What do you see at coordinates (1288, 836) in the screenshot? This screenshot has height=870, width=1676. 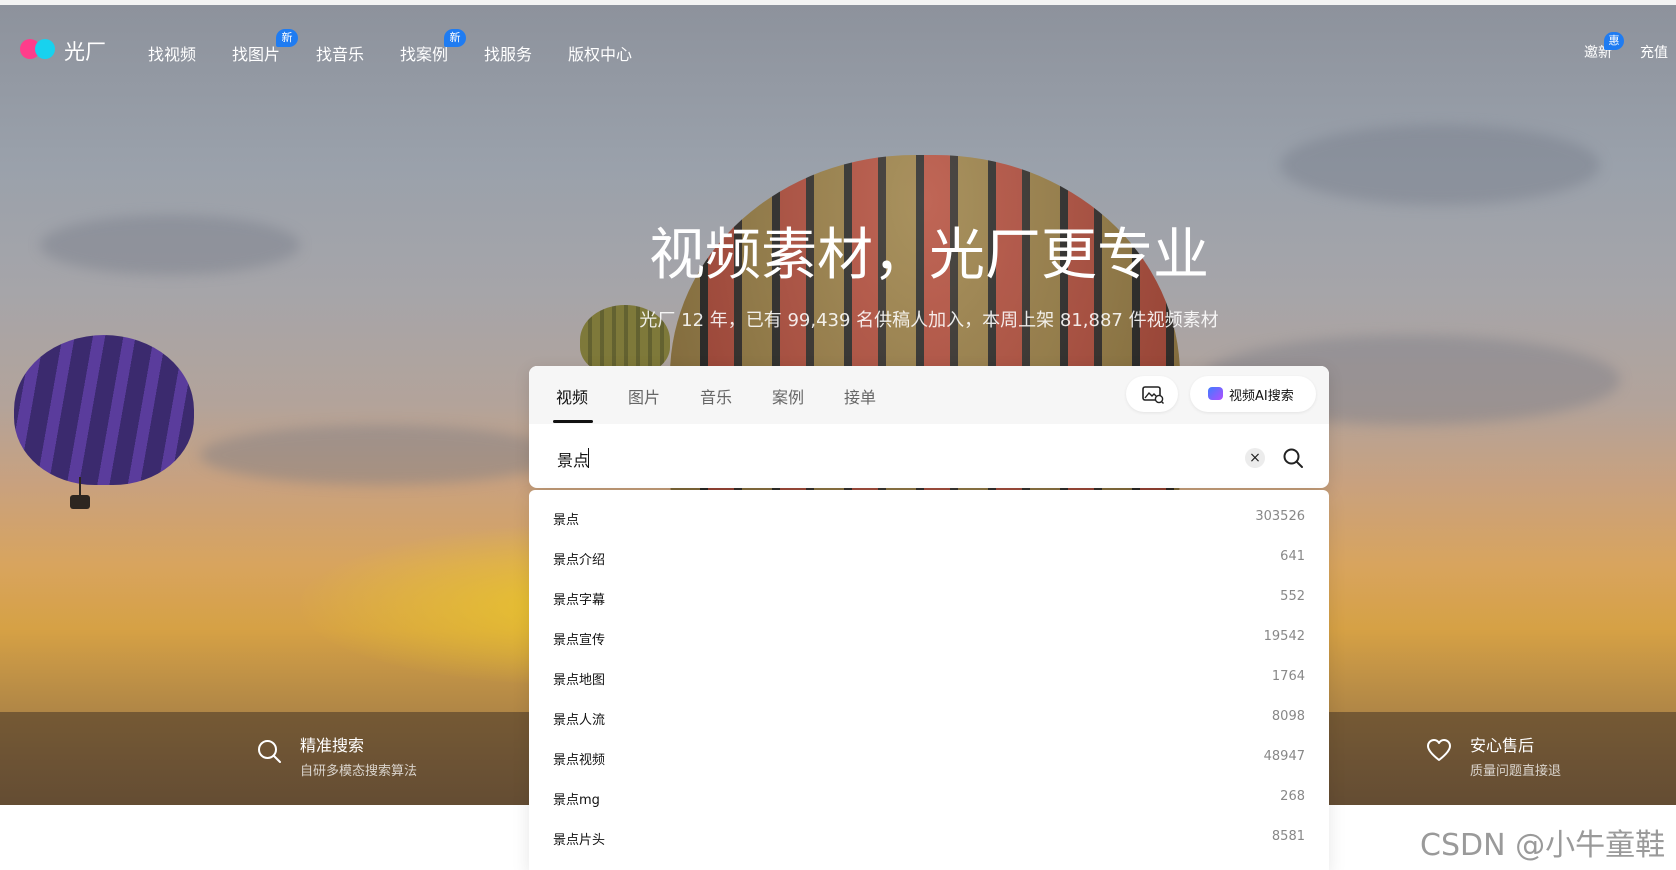 I see `suggestion-count: 8581` at bounding box center [1288, 836].